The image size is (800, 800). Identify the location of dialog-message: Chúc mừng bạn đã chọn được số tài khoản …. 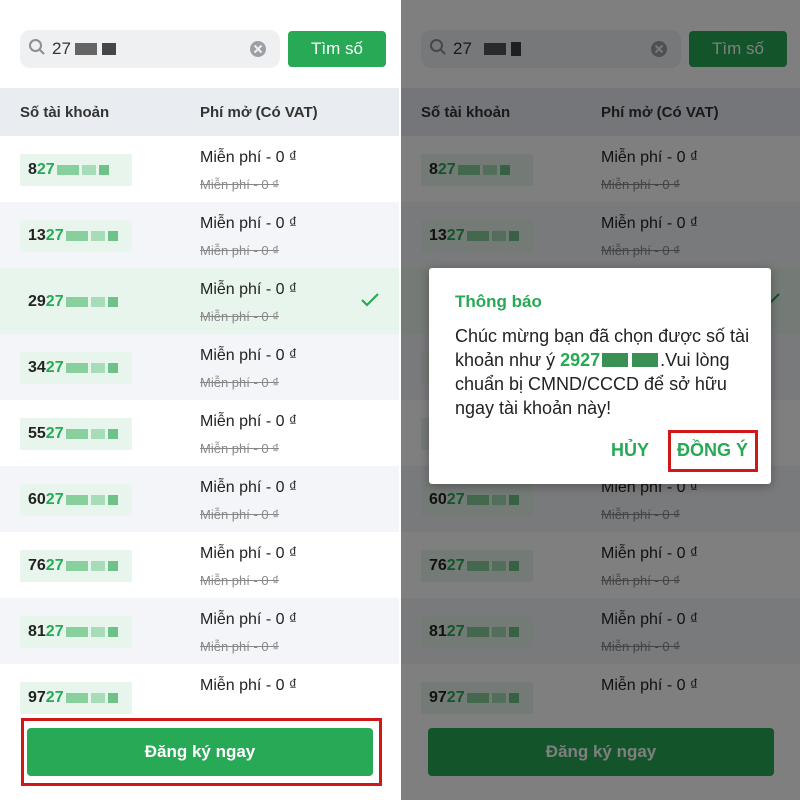
(605, 372).